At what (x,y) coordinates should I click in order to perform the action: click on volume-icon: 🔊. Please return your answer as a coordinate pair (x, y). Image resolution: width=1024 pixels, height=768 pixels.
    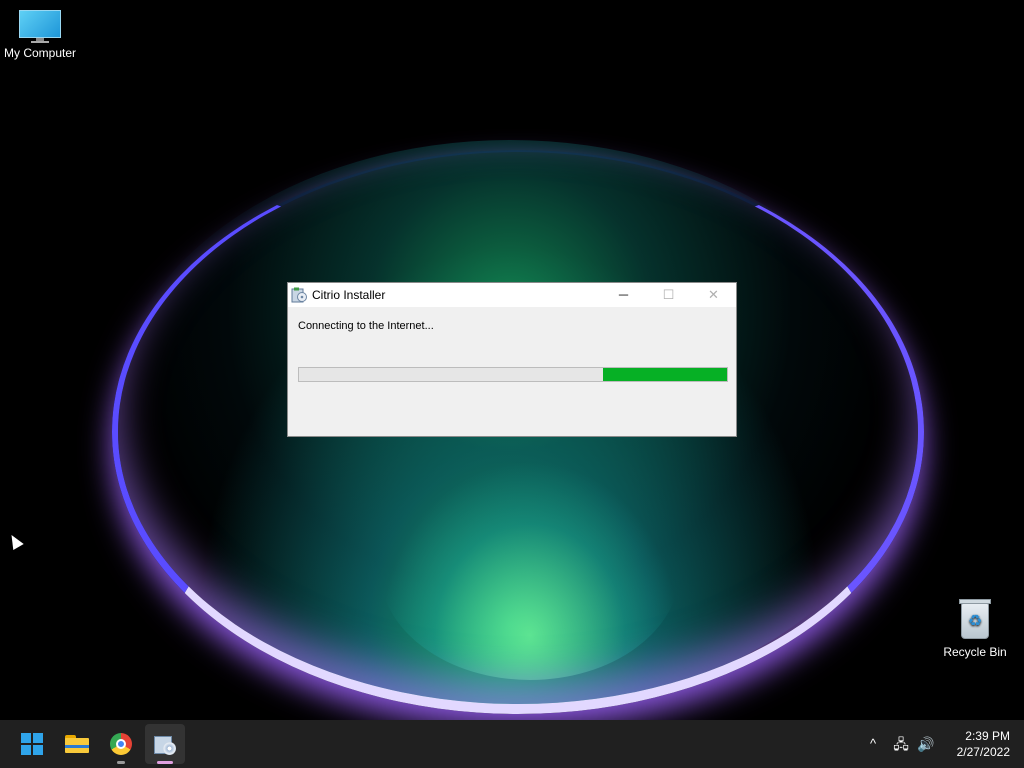
    Looking at the image, I should click on (926, 744).